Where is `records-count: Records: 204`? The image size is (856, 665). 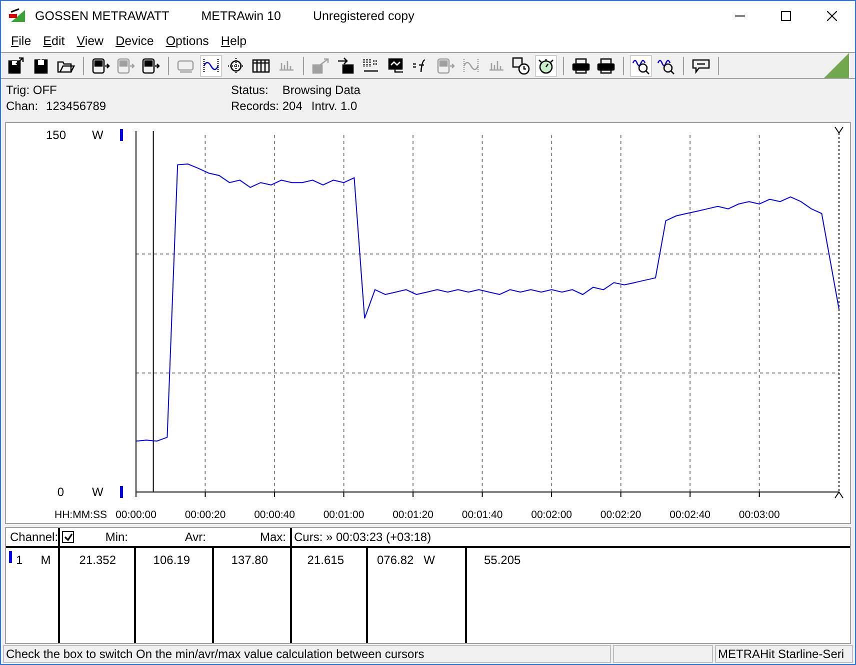
records-count: Records: 204 is located at coordinates (266, 106).